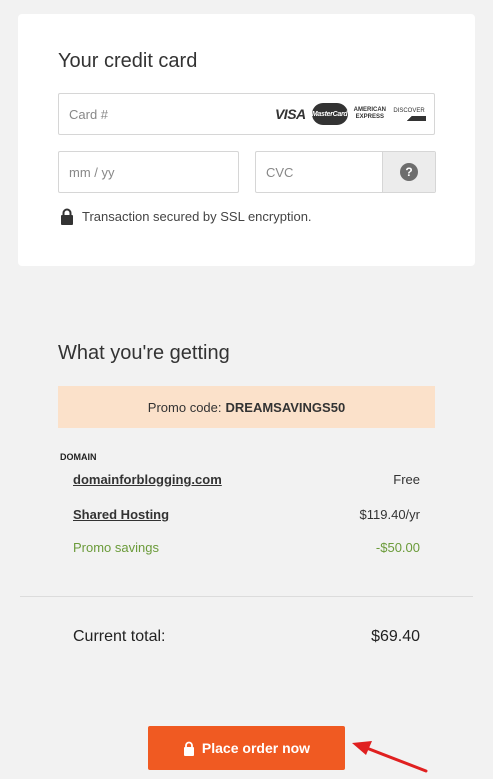 This screenshot has width=493, height=779. I want to click on summary-title: What you're getting, so click(144, 353).